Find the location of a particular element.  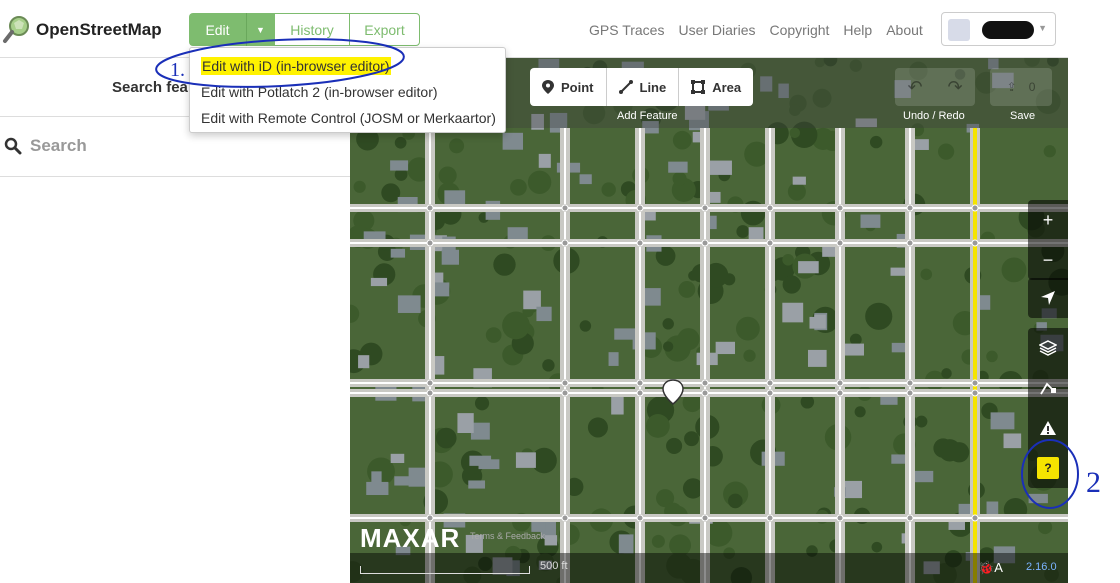

version-label: 2.16.0 is located at coordinates (1041, 567).